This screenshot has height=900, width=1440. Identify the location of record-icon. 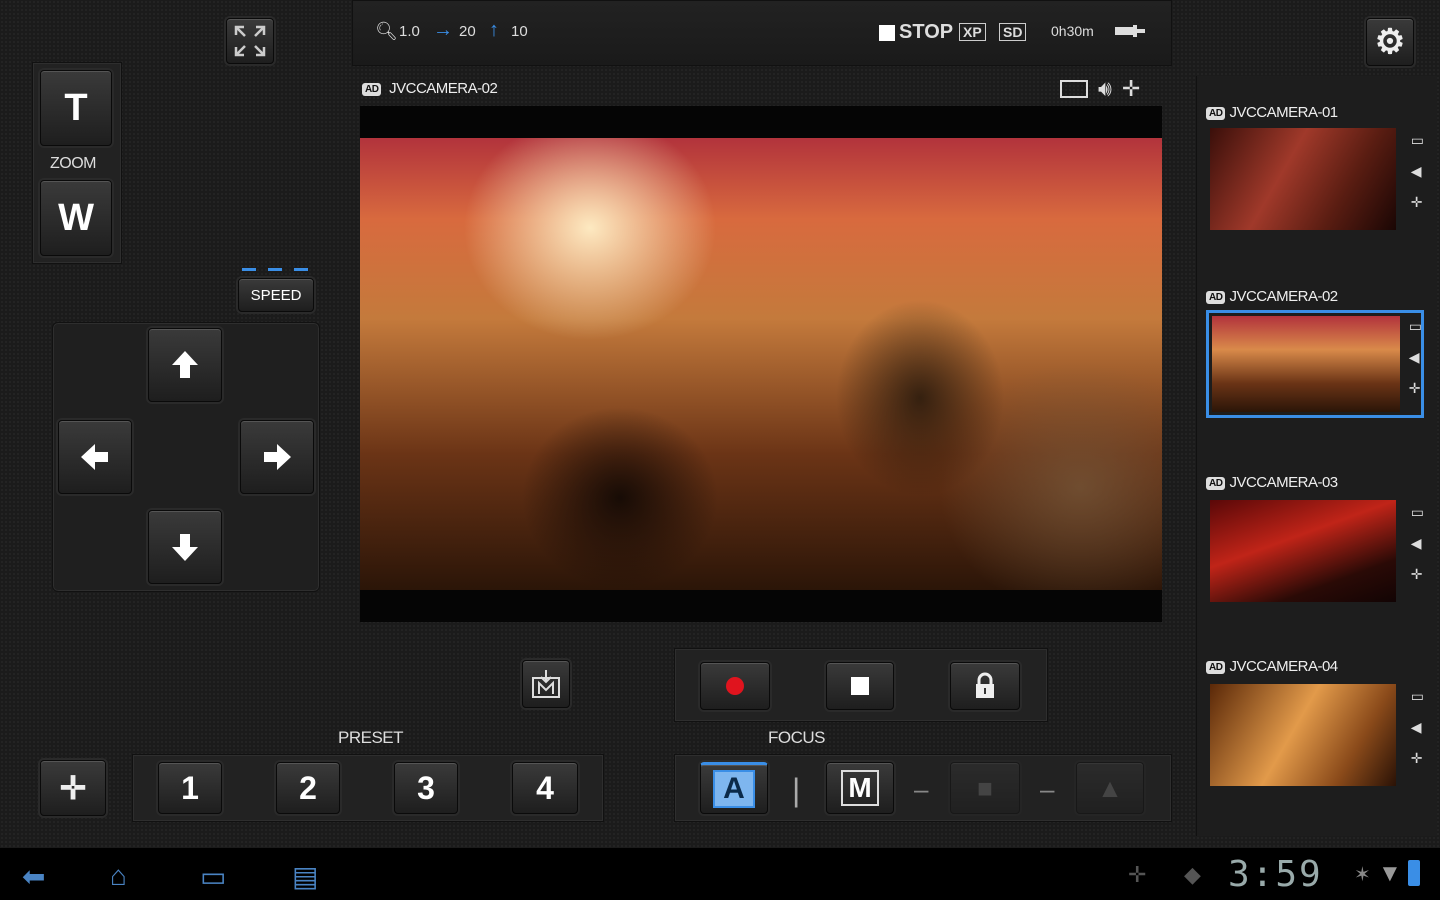
(735, 686).